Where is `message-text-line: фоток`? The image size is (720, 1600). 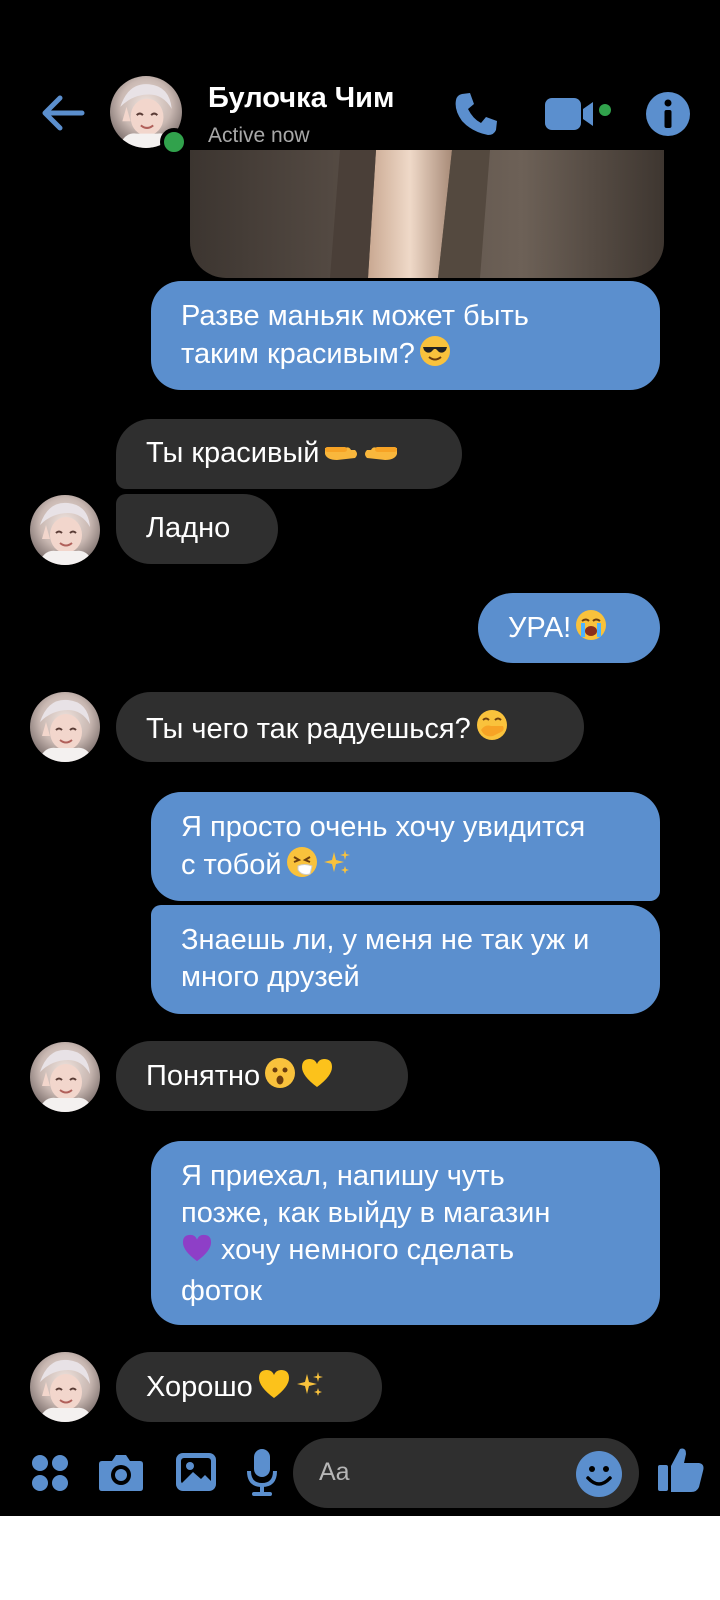
message-text-line: фоток is located at coordinates (222, 1291).